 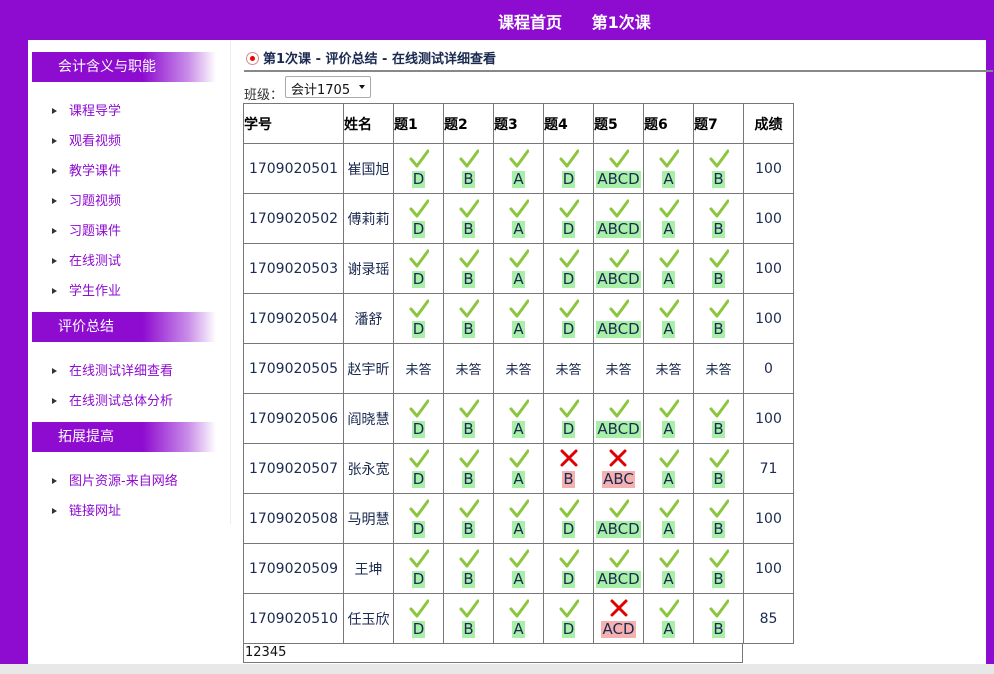 I want to click on table-row: 1709020507 张永宽 D B A B ABC A B 71, so click(x=518, y=468).